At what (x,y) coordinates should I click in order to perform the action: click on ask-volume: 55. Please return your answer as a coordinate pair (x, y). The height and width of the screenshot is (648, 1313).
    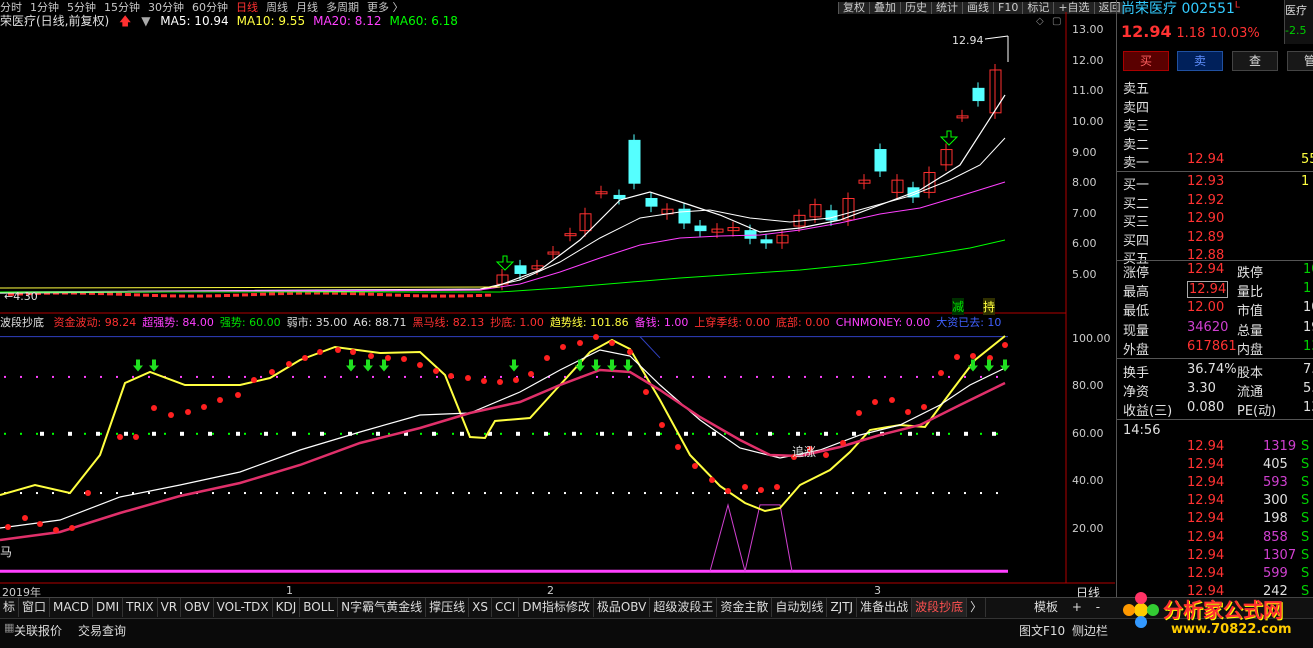
    Looking at the image, I should click on (1307, 160).